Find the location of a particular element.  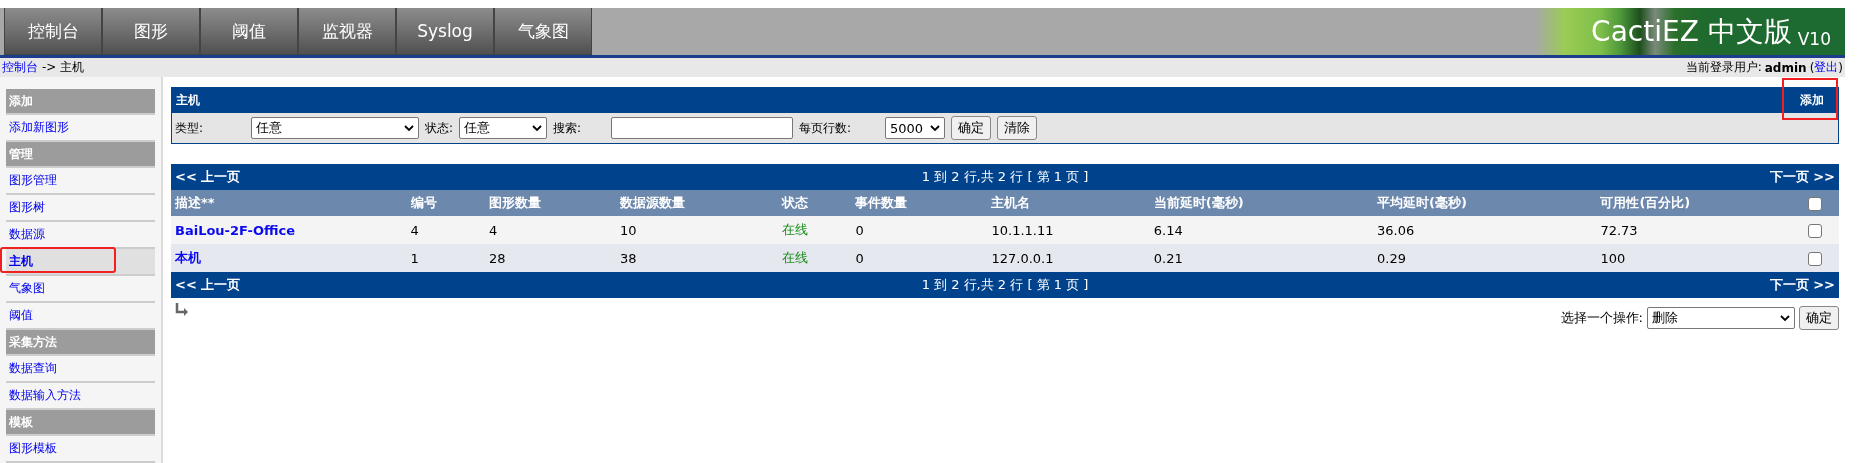

table-cell: 0.21 is located at coordinates (1261, 258).